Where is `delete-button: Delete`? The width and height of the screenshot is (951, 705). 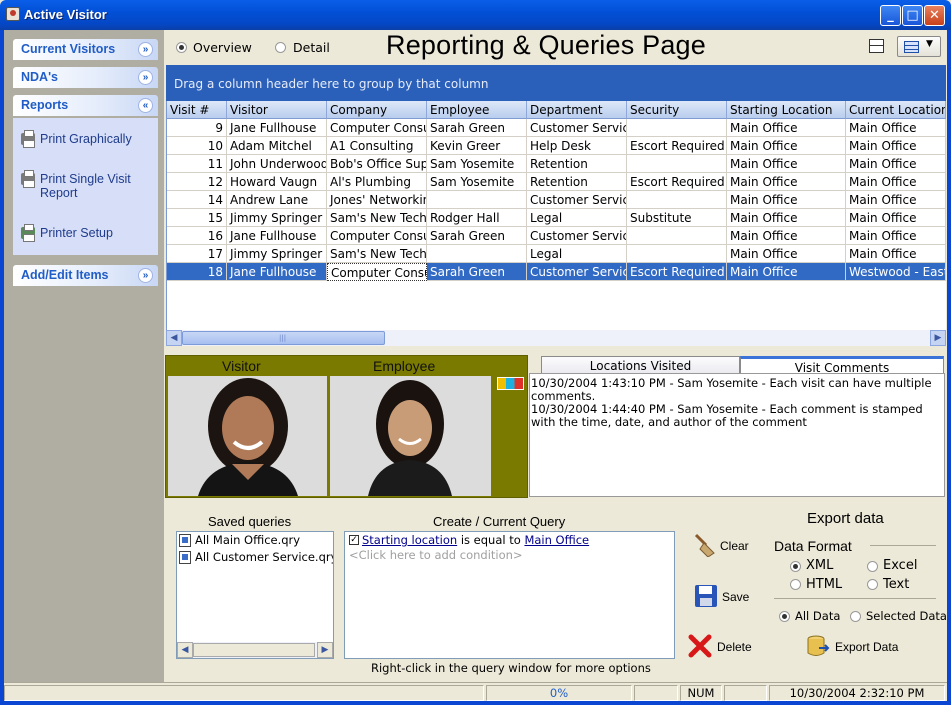
delete-button: Delete is located at coordinates (723, 647).